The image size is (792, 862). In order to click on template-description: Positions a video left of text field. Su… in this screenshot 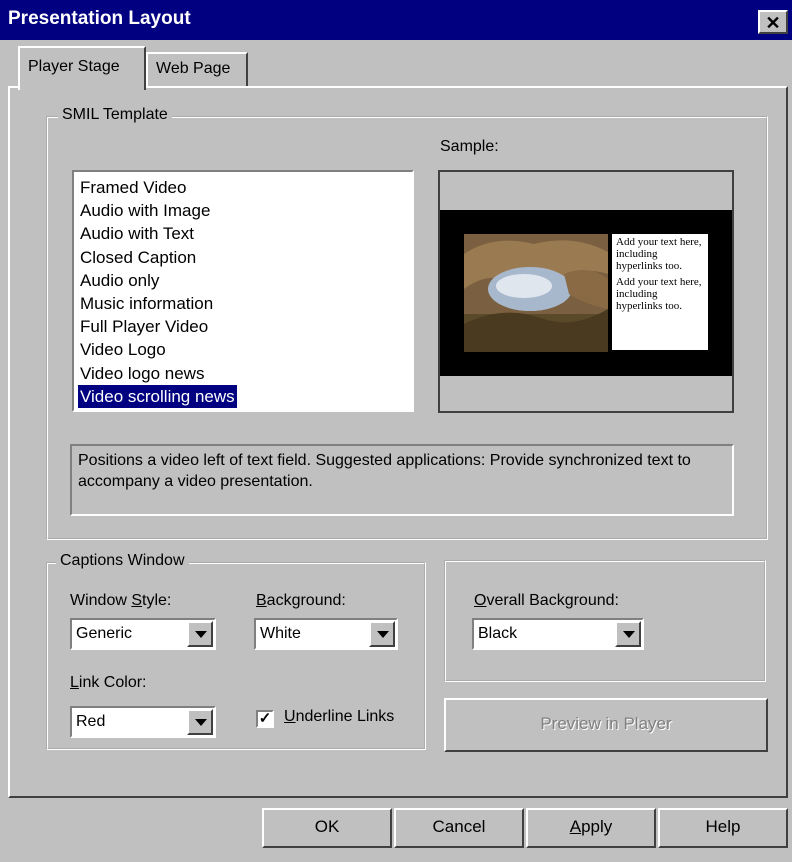, I will do `click(402, 480)`.